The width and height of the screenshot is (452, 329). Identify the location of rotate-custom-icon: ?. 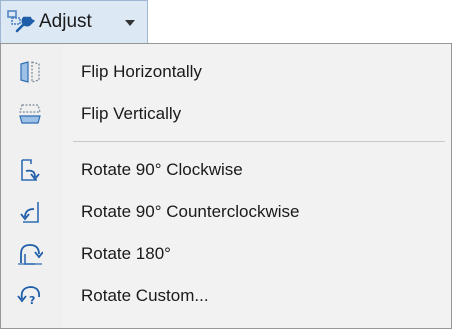
(28, 296).